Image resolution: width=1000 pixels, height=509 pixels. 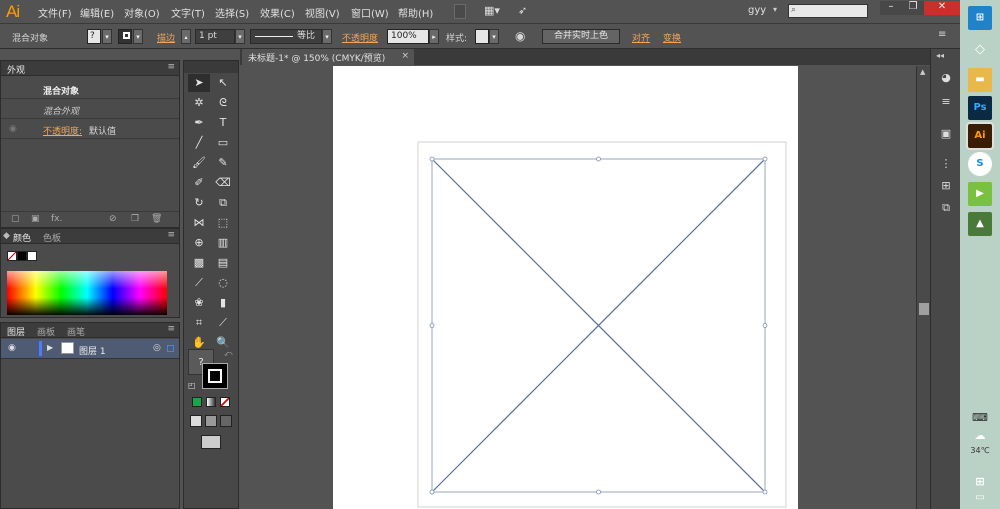 What do you see at coordinates (946, 208) in the screenshot?
I see `pathfinder-panel-icon: ⧉` at bounding box center [946, 208].